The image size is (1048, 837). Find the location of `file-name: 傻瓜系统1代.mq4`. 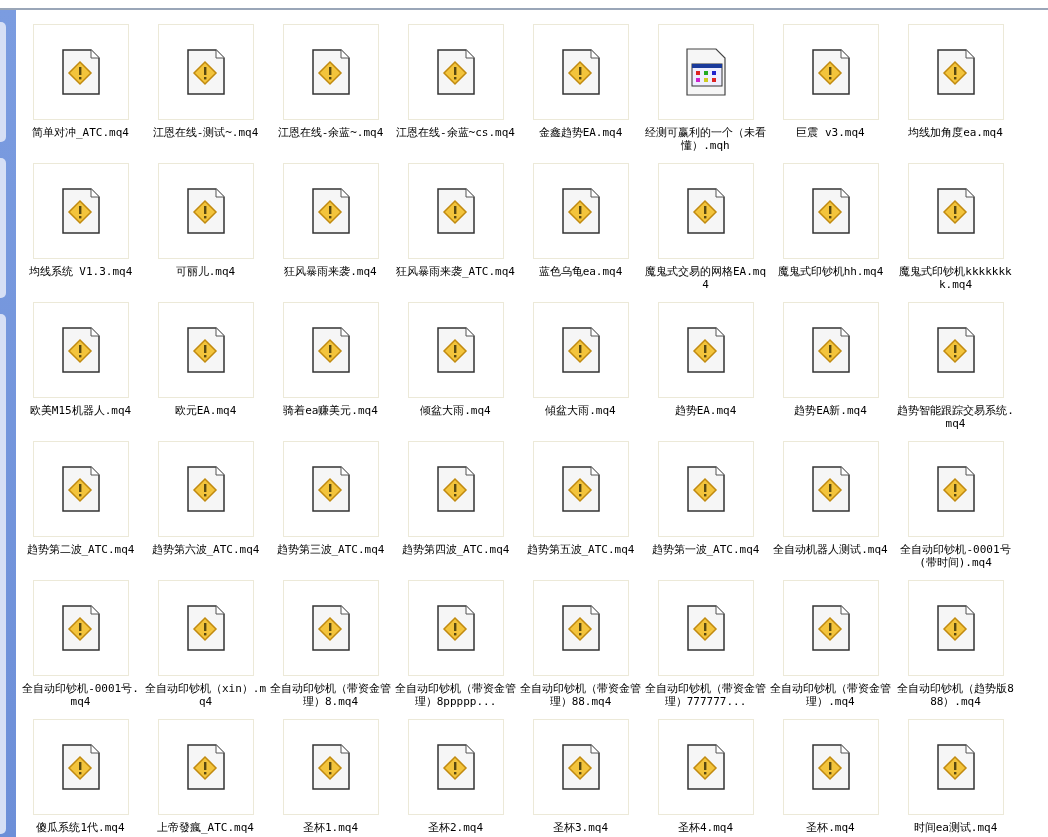

file-name: 傻瓜系统1代.mq4 is located at coordinates (80, 827).